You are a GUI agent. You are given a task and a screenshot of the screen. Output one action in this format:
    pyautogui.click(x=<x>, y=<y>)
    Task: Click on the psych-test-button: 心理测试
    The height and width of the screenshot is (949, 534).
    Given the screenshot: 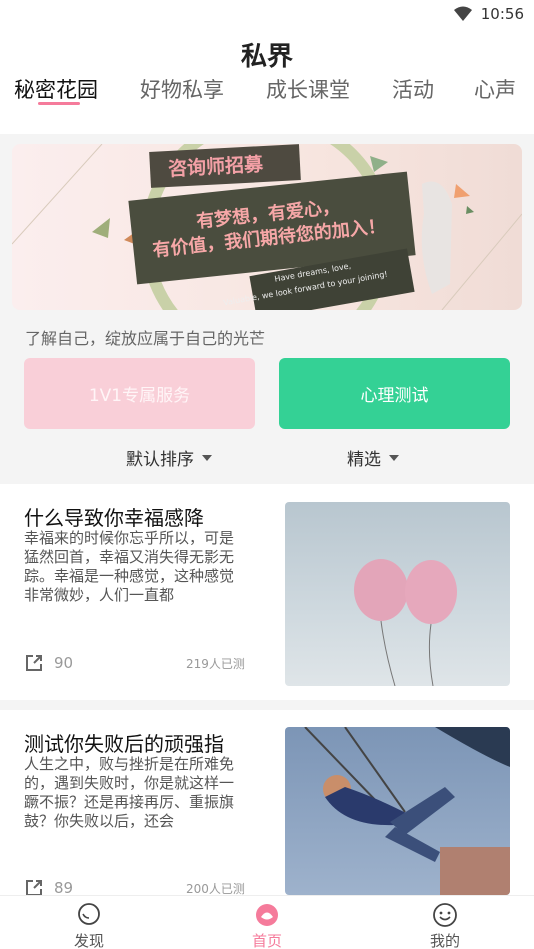 What is the action you would take?
    pyautogui.click(x=394, y=393)
    